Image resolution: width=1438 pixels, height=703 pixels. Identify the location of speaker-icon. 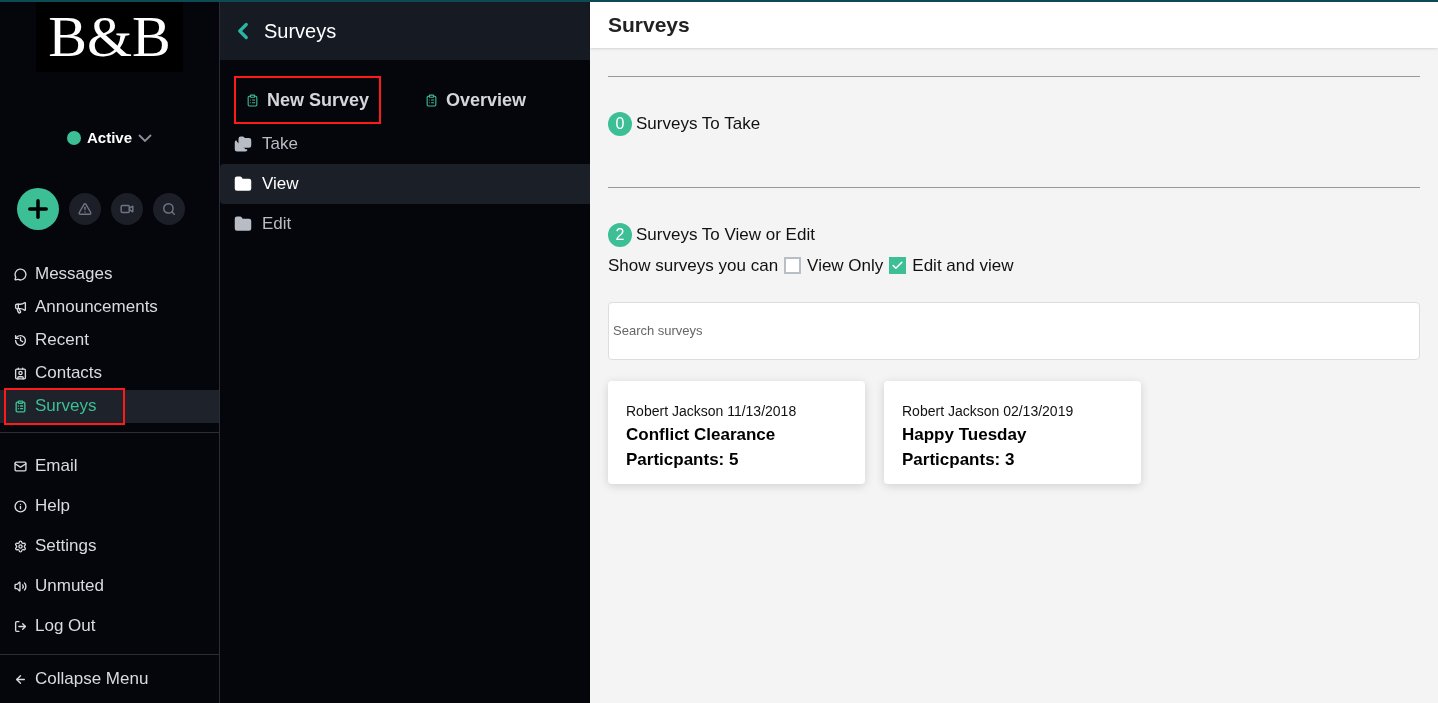
(20, 586).